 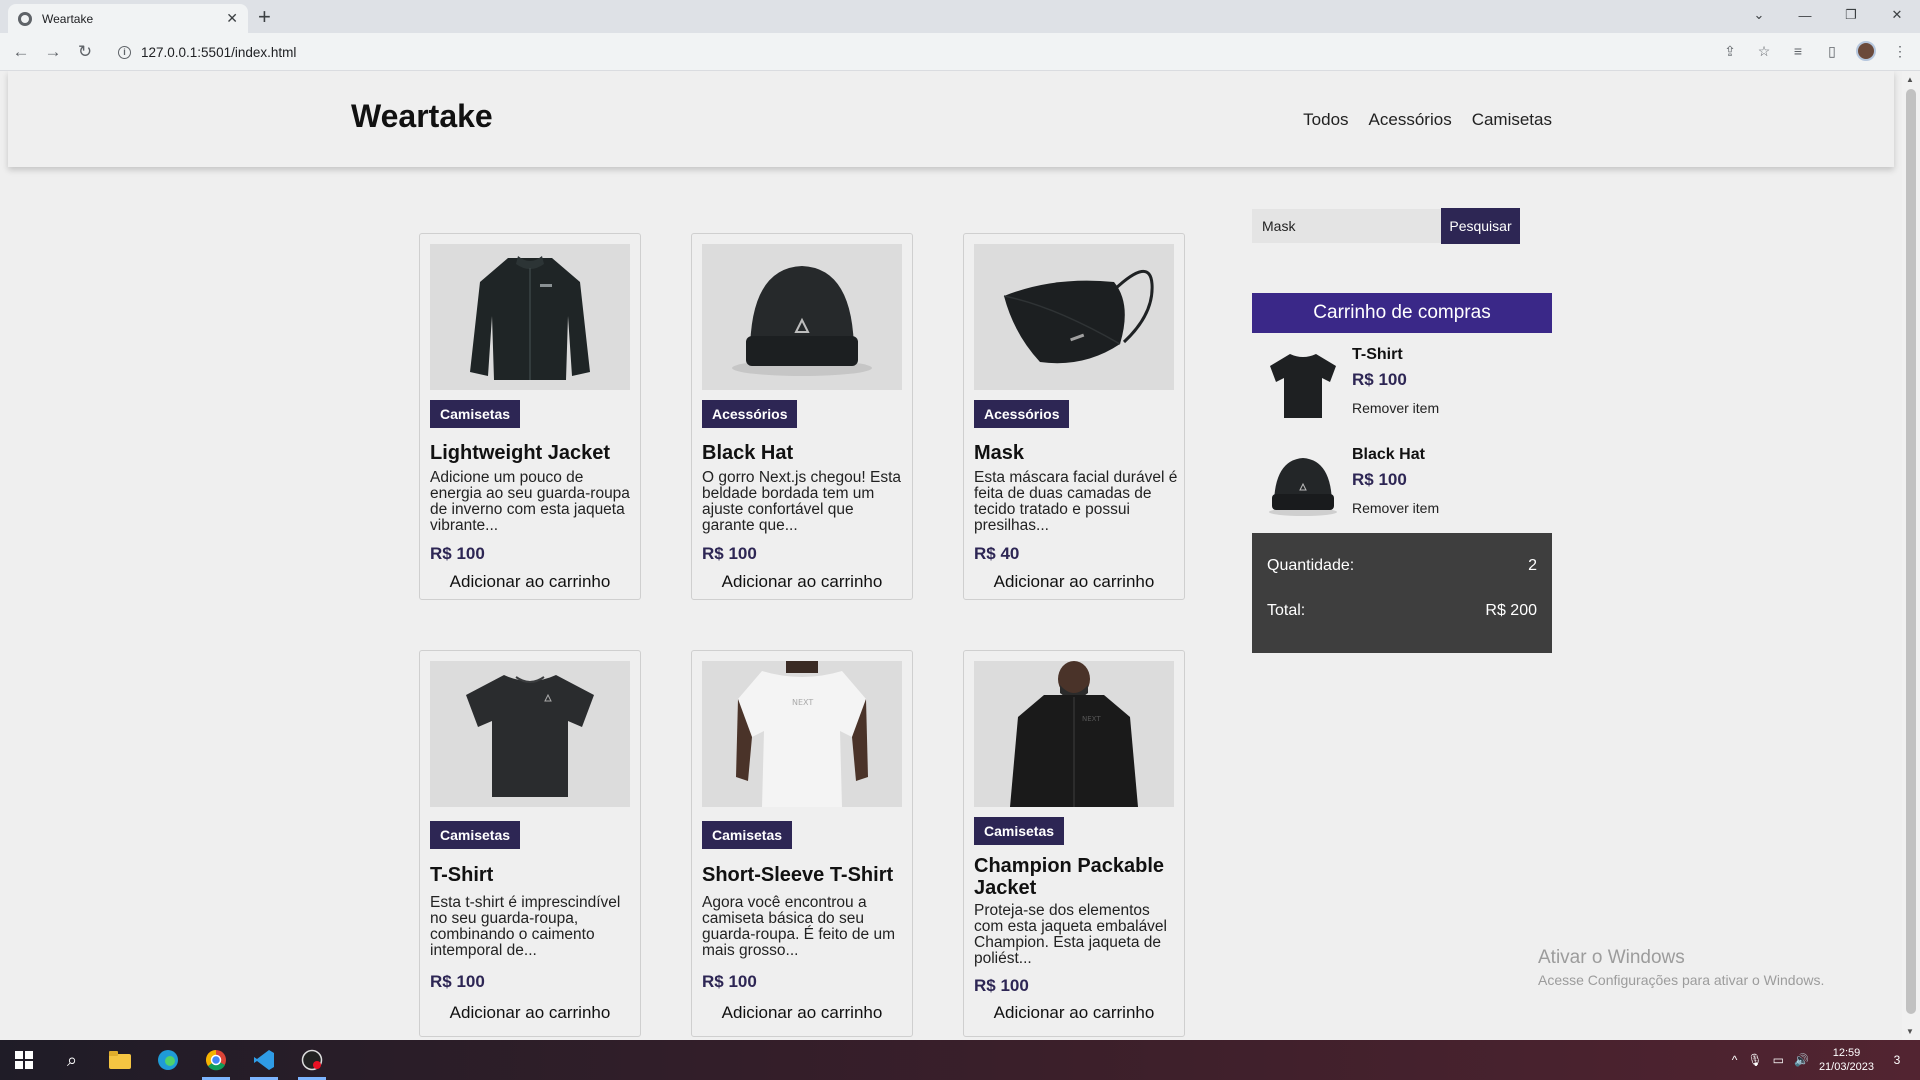 I want to click on network-icon: ▭, so click(x=1778, y=1060).